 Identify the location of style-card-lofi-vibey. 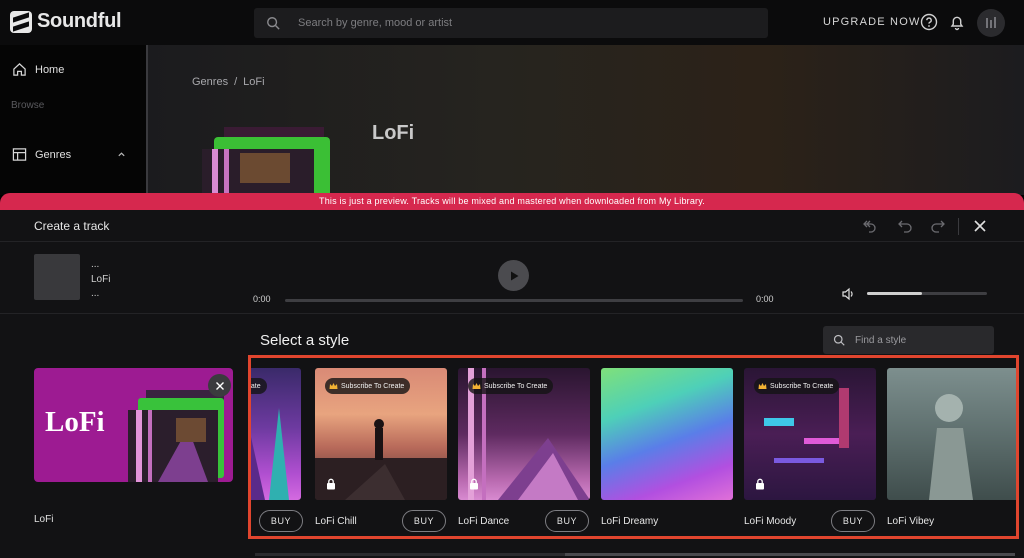
(951, 434).